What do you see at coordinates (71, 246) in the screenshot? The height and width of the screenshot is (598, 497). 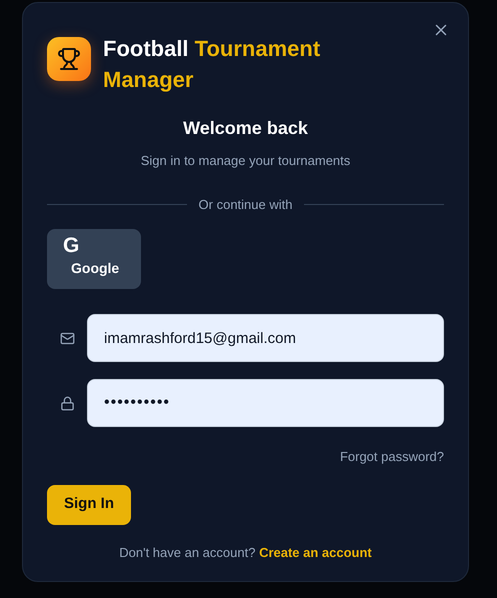 I see `google-icon: G` at bounding box center [71, 246].